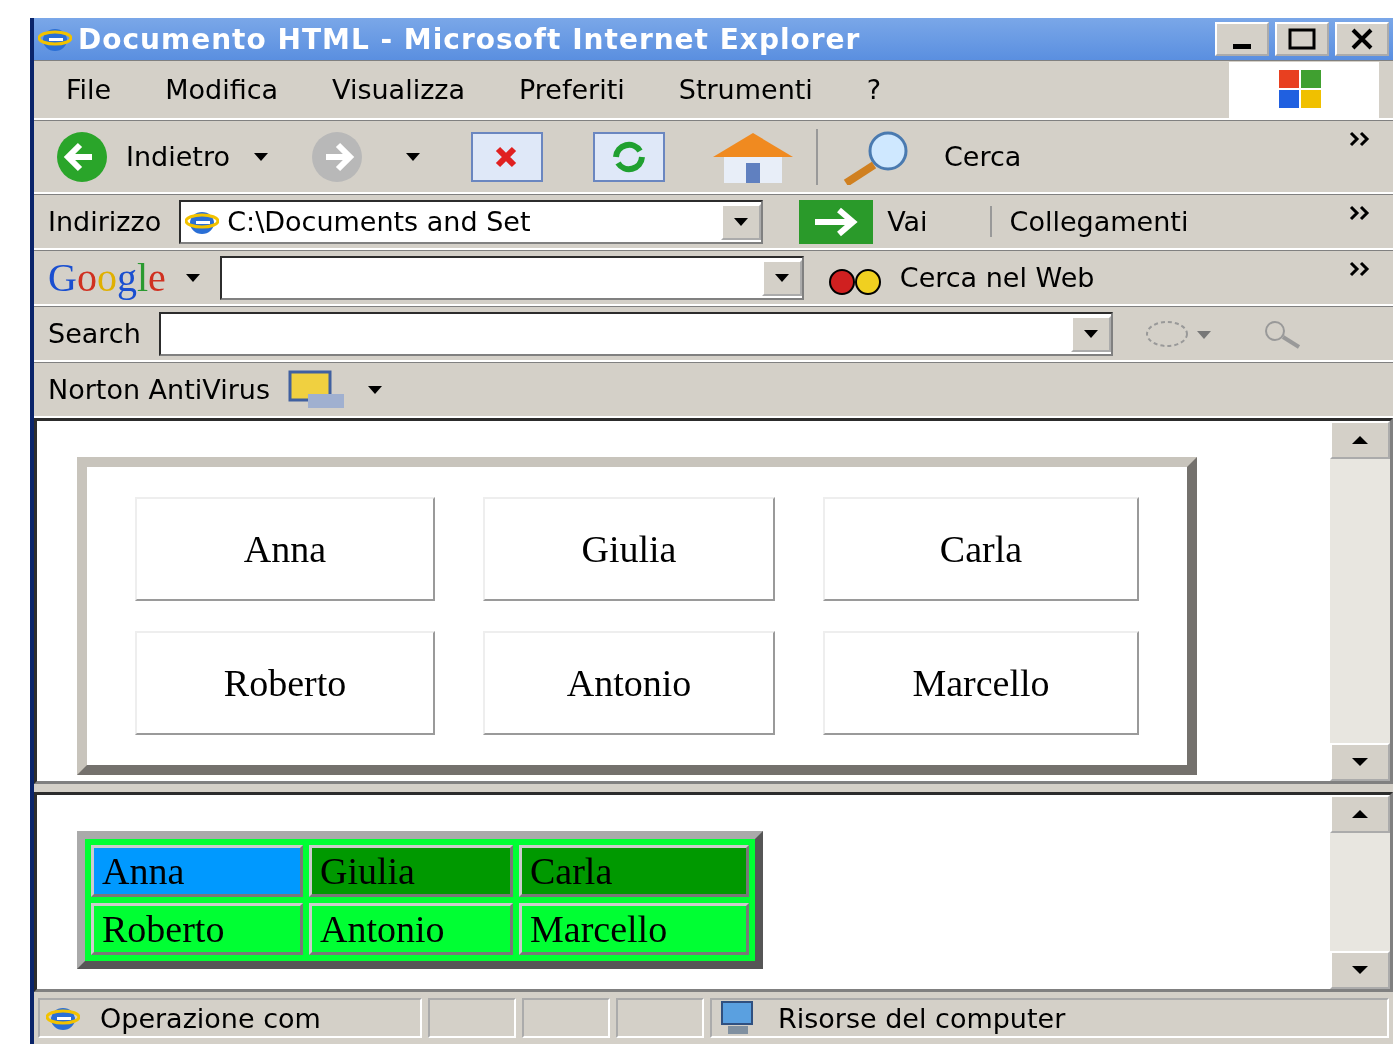 The image size is (1393, 1044). What do you see at coordinates (874, 89) in the screenshot?
I see `menu-item: ?` at bounding box center [874, 89].